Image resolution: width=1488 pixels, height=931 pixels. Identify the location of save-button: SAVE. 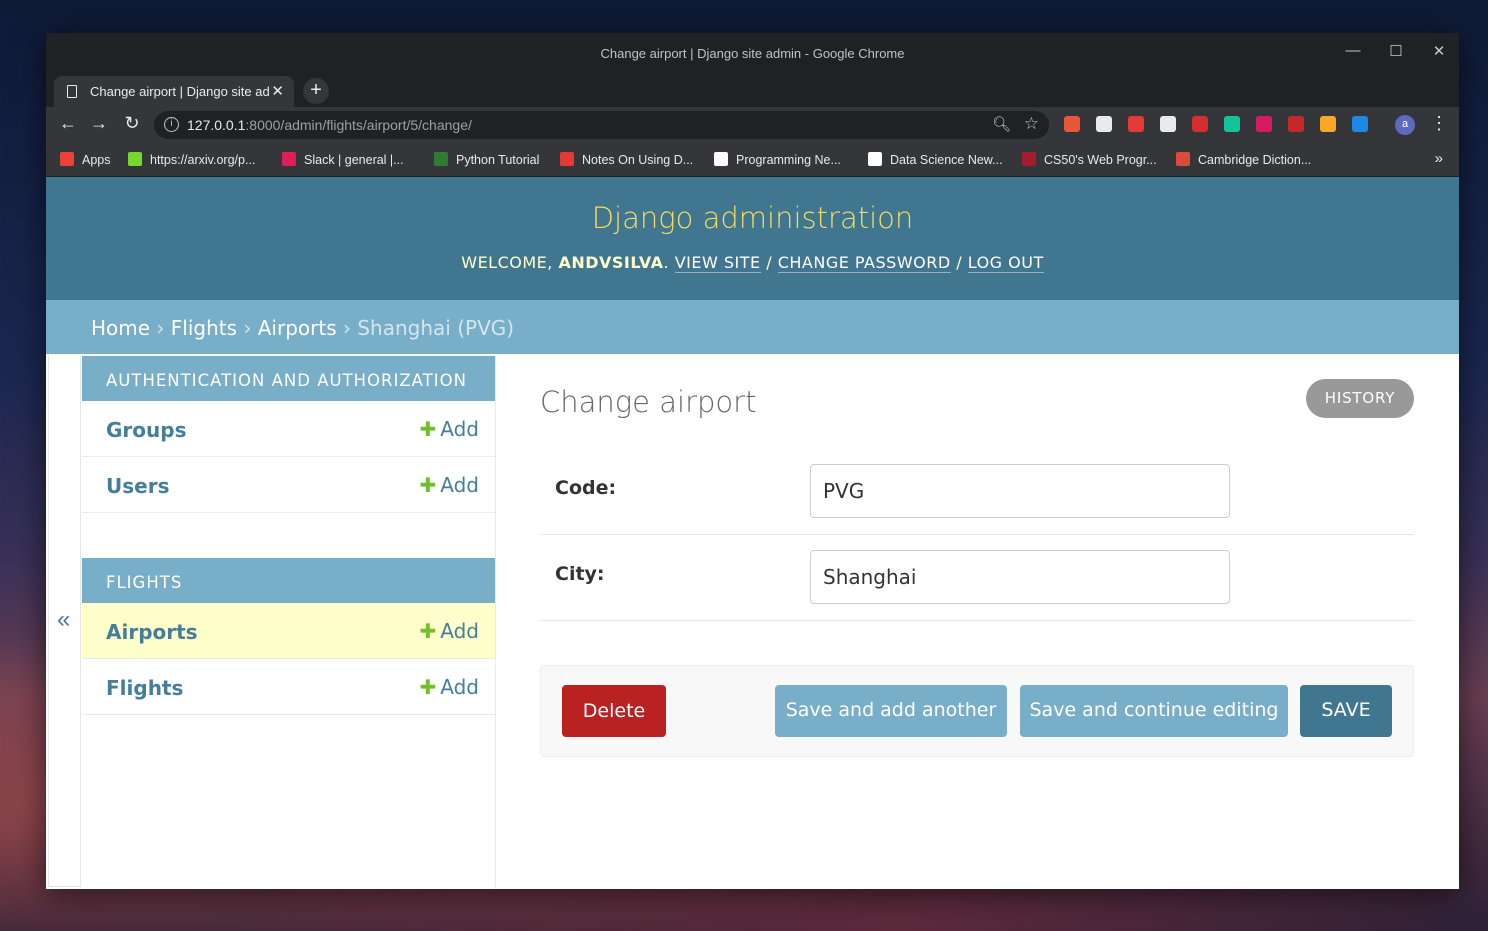
(1346, 711).